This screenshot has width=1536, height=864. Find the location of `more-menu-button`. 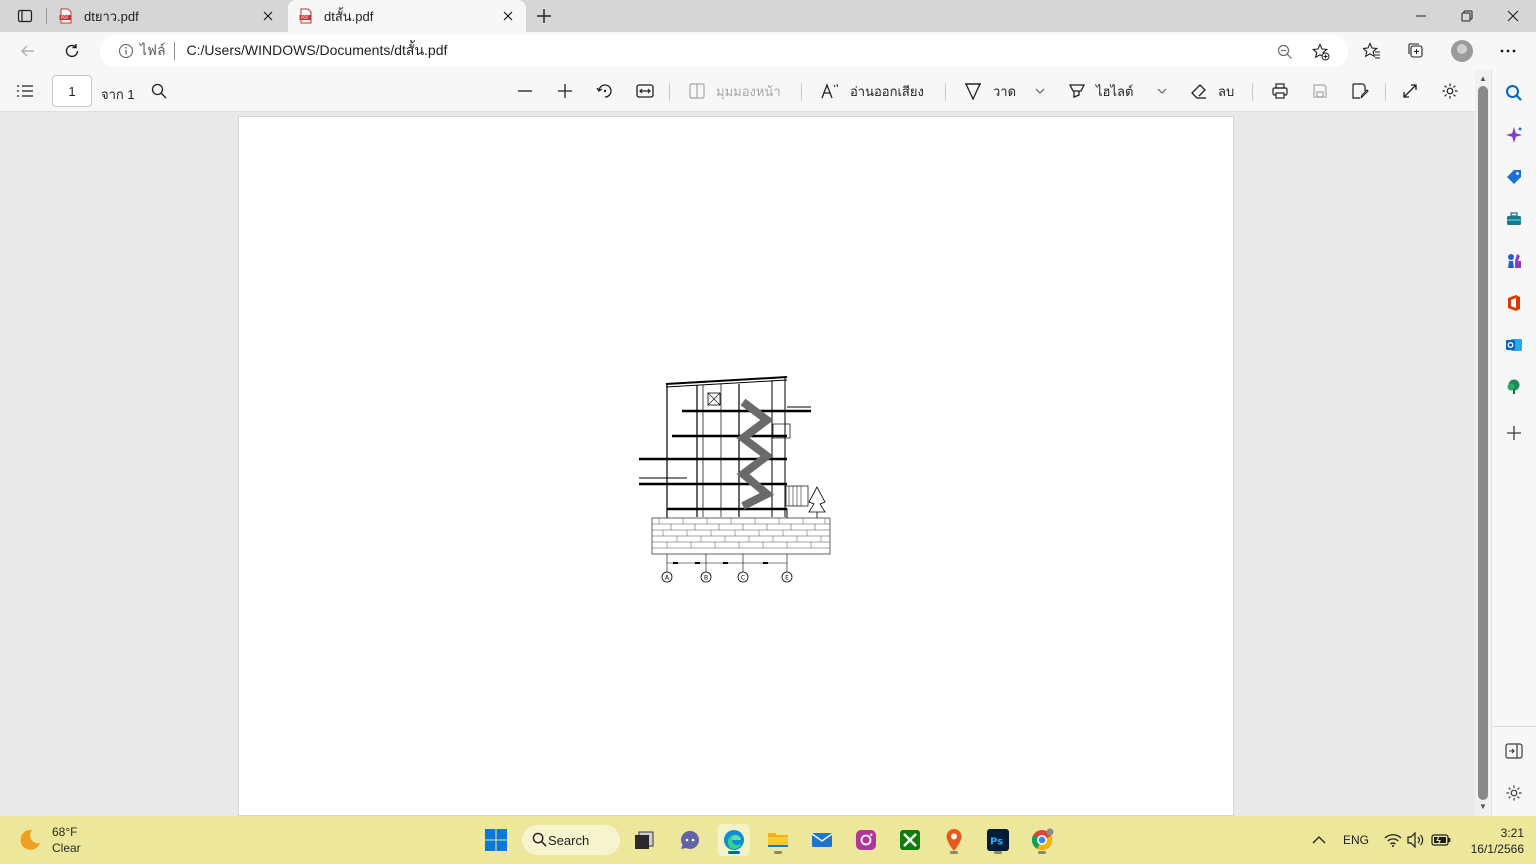

more-menu-button is located at coordinates (1508, 51).